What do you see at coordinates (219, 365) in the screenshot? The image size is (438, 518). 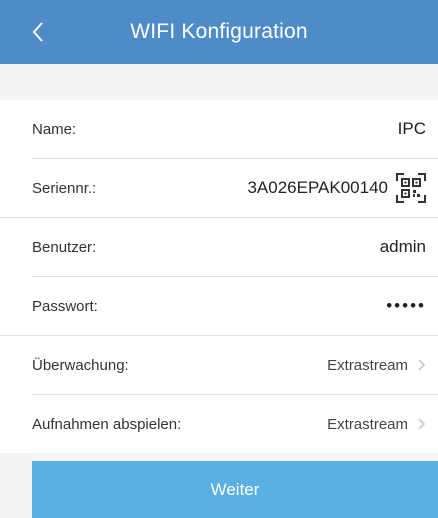 I see `monitoring-row: Überwachung: Extrastream` at bounding box center [219, 365].